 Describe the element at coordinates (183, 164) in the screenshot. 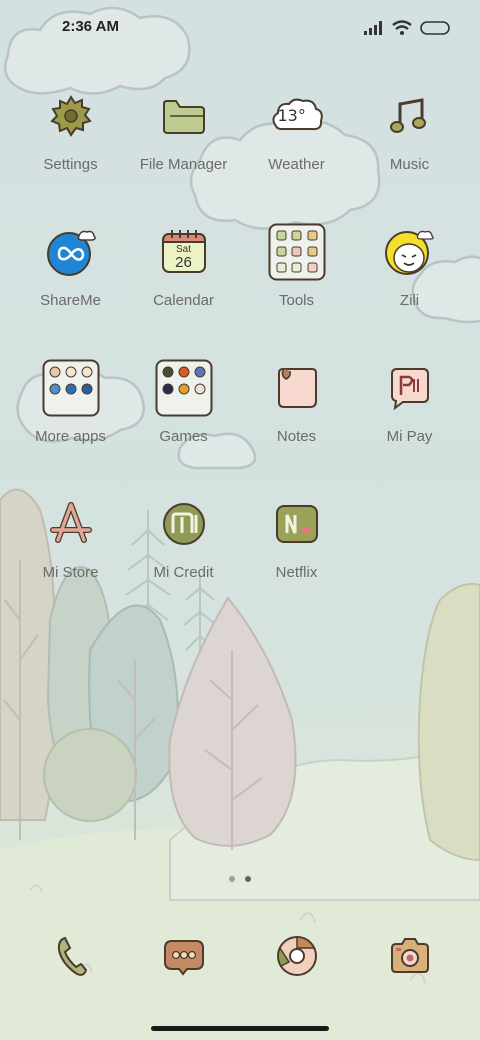

I see `app-label: File Manager` at that location.